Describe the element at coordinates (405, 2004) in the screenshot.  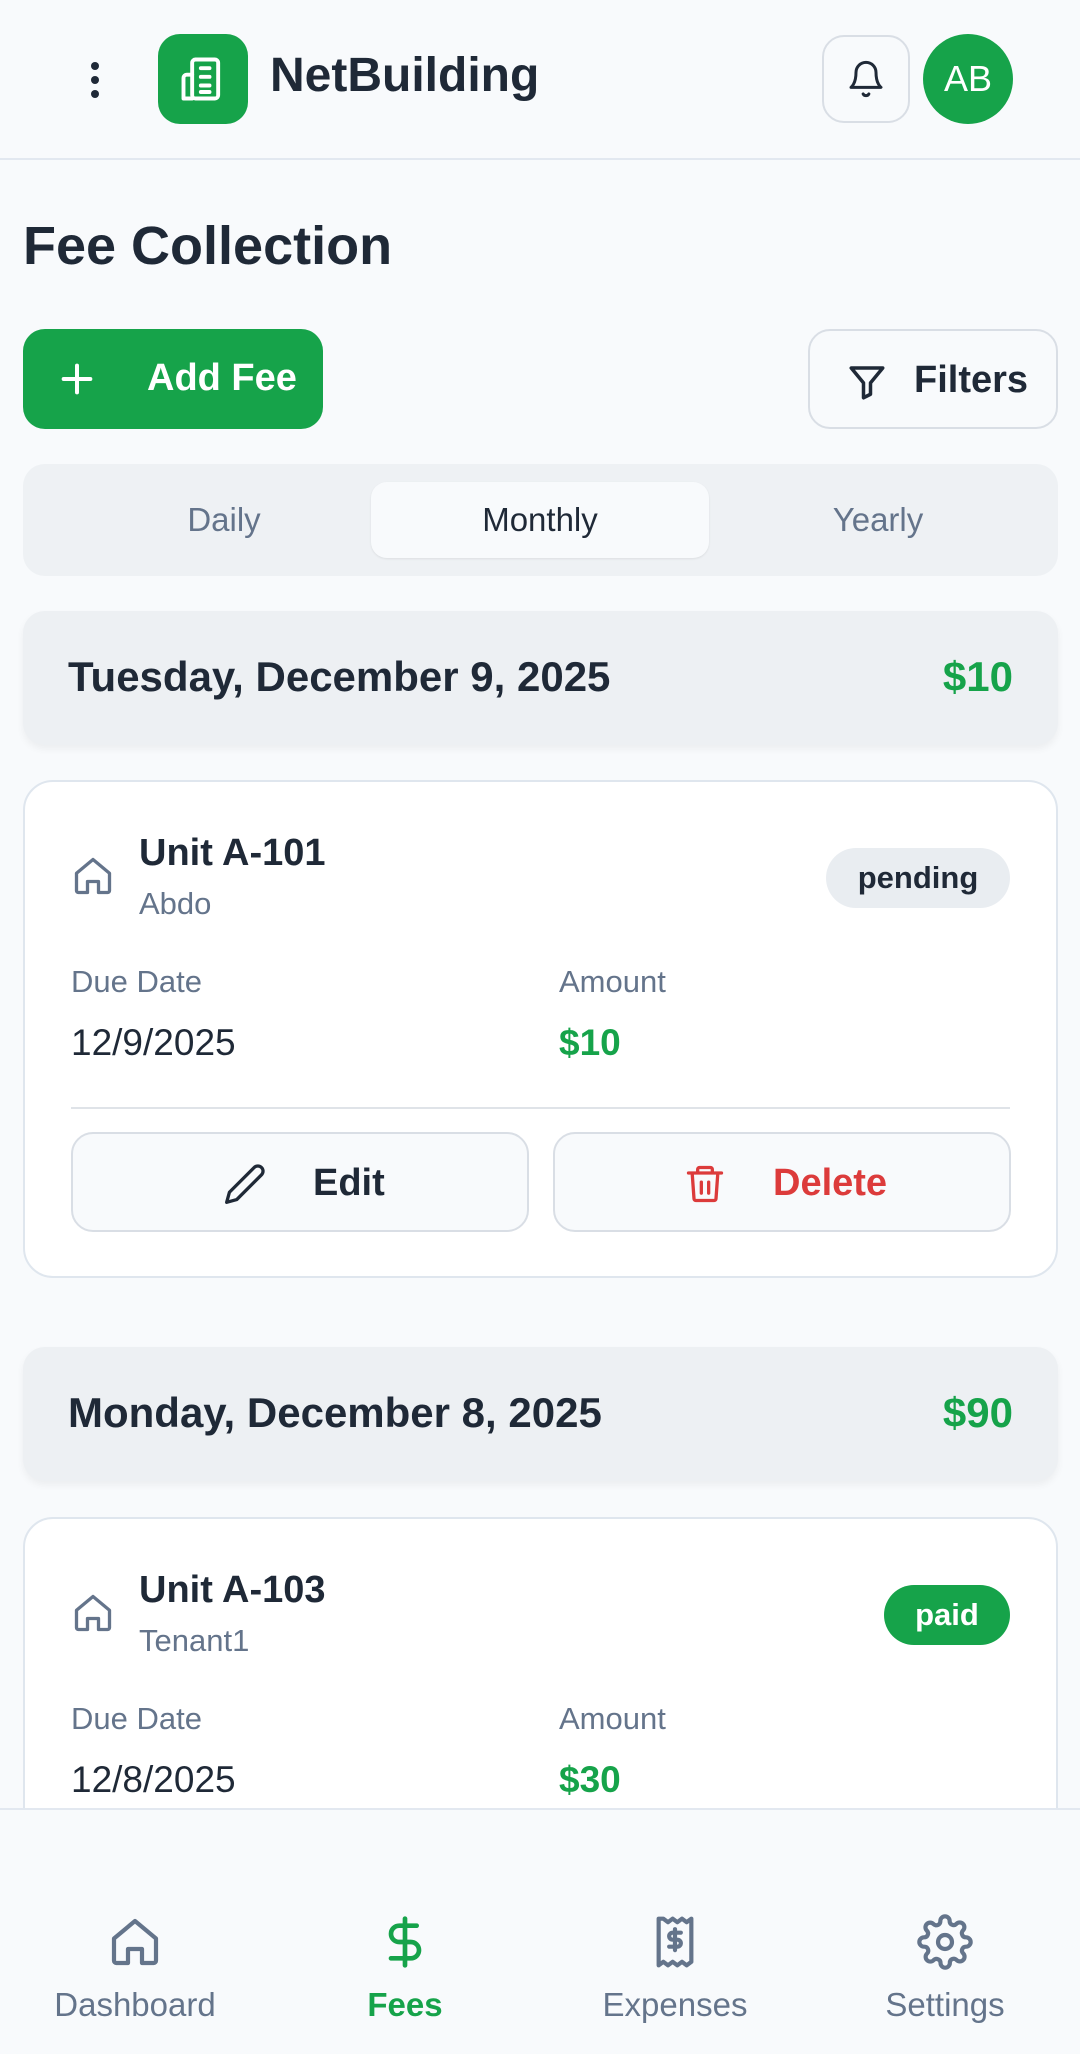
I see `nav-label: Fees` at that location.